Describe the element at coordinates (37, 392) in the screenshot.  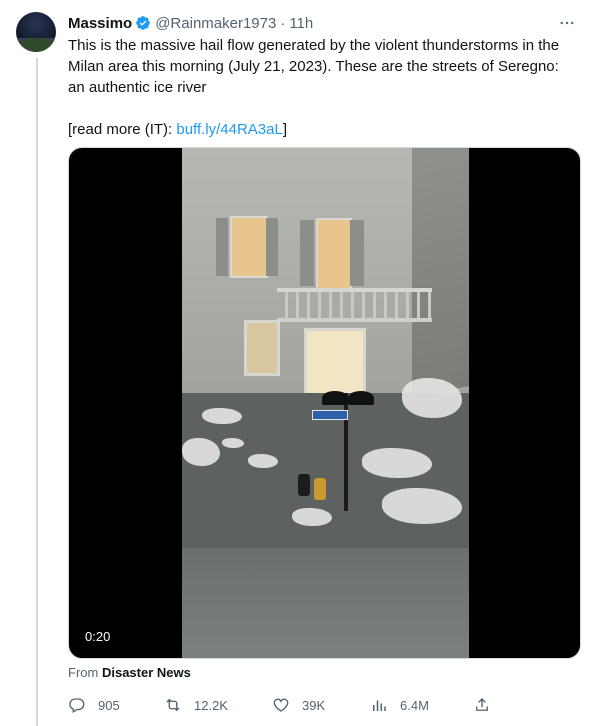
I see `thread-line` at that location.